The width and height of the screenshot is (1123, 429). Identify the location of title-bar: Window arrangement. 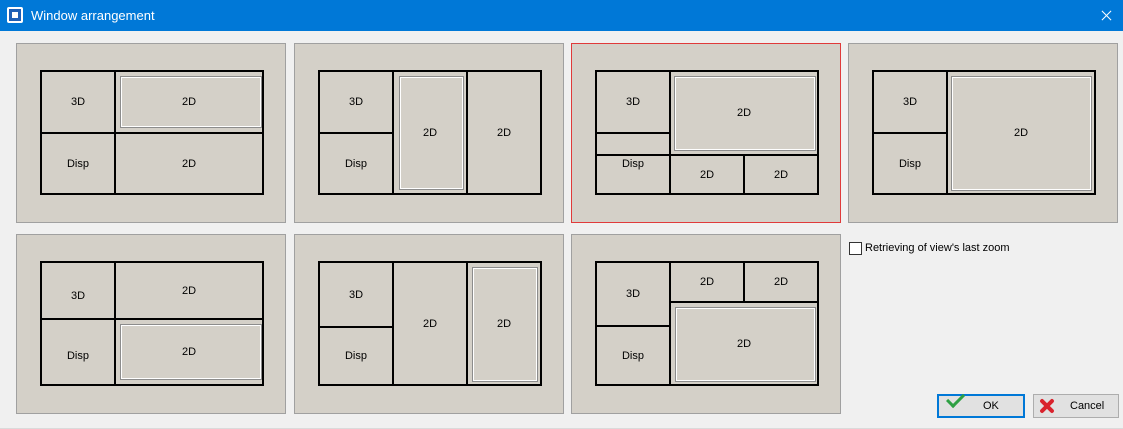
(561, 15).